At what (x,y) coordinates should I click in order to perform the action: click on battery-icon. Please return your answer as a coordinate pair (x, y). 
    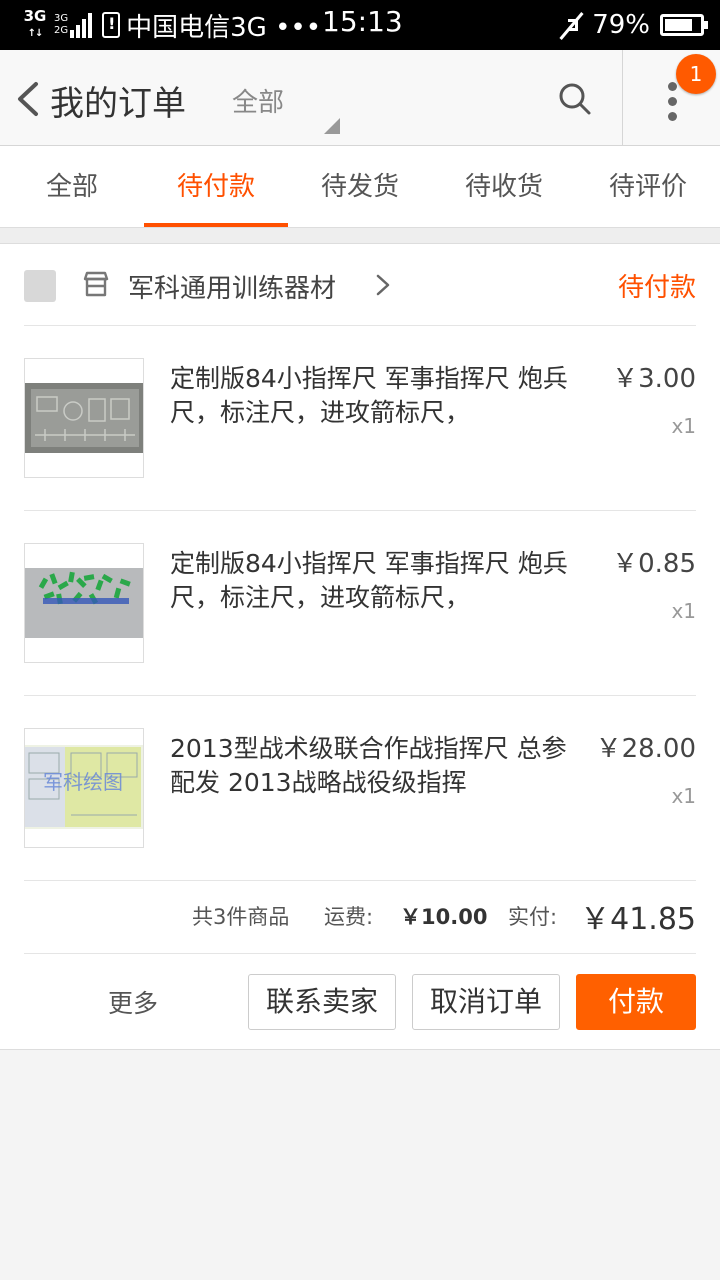
    Looking at the image, I should click on (684, 25).